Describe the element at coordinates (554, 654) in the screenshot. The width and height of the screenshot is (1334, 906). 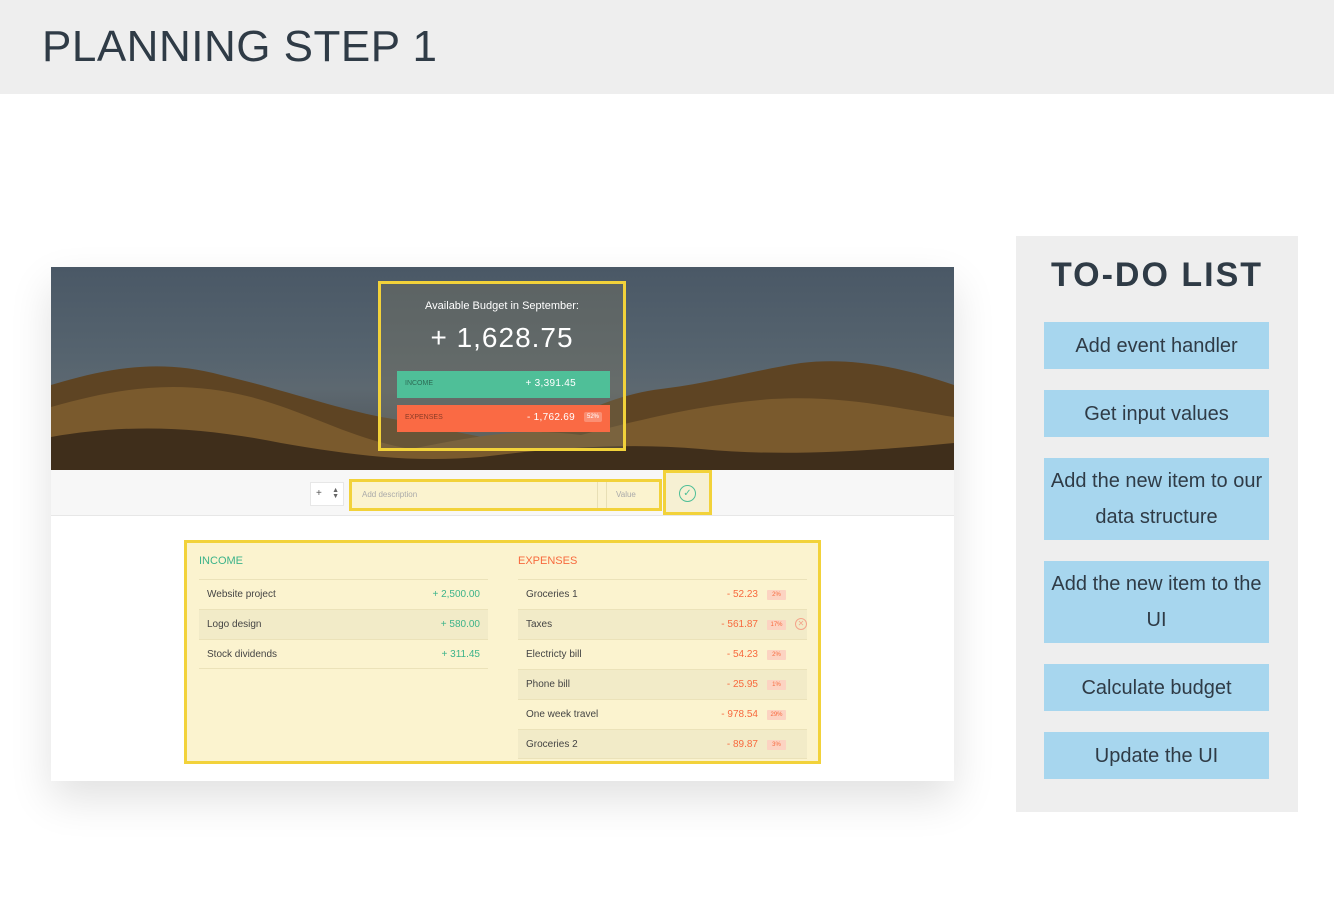
I see `item-description: Electricty bill` at that location.